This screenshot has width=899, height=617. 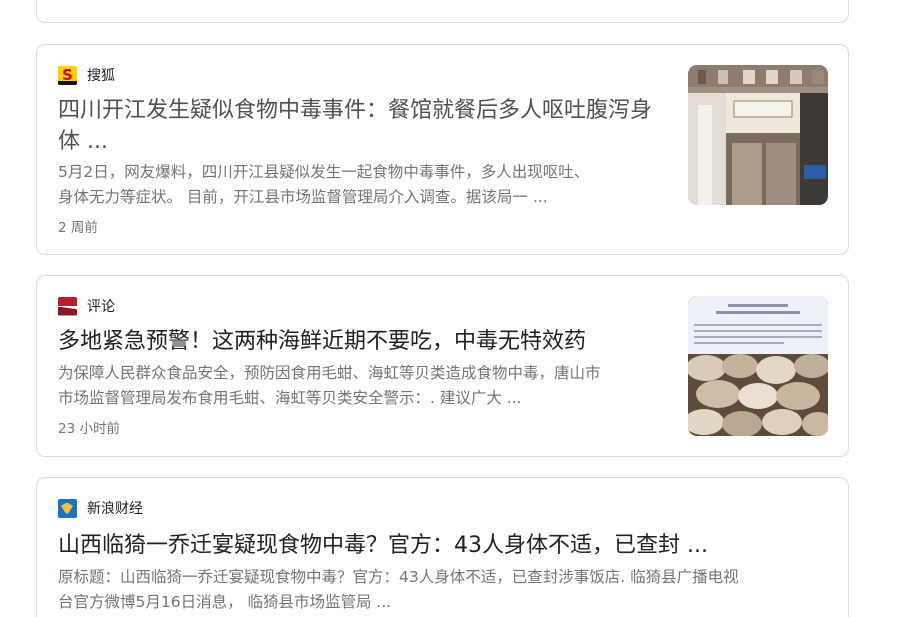 What do you see at coordinates (67, 306) in the screenshot?
I see `pinglun-logo-icon` at bounding box center [67, 306].